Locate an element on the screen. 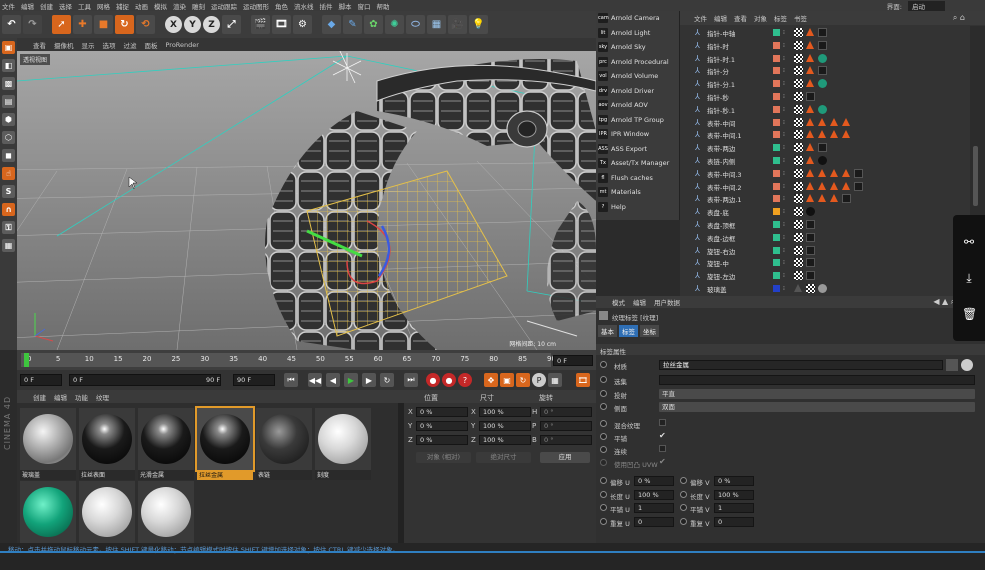 Image resolution: width=985 pixels, height=570 pixels. menu-item: 编辑 is located at coordinates (27, 6).